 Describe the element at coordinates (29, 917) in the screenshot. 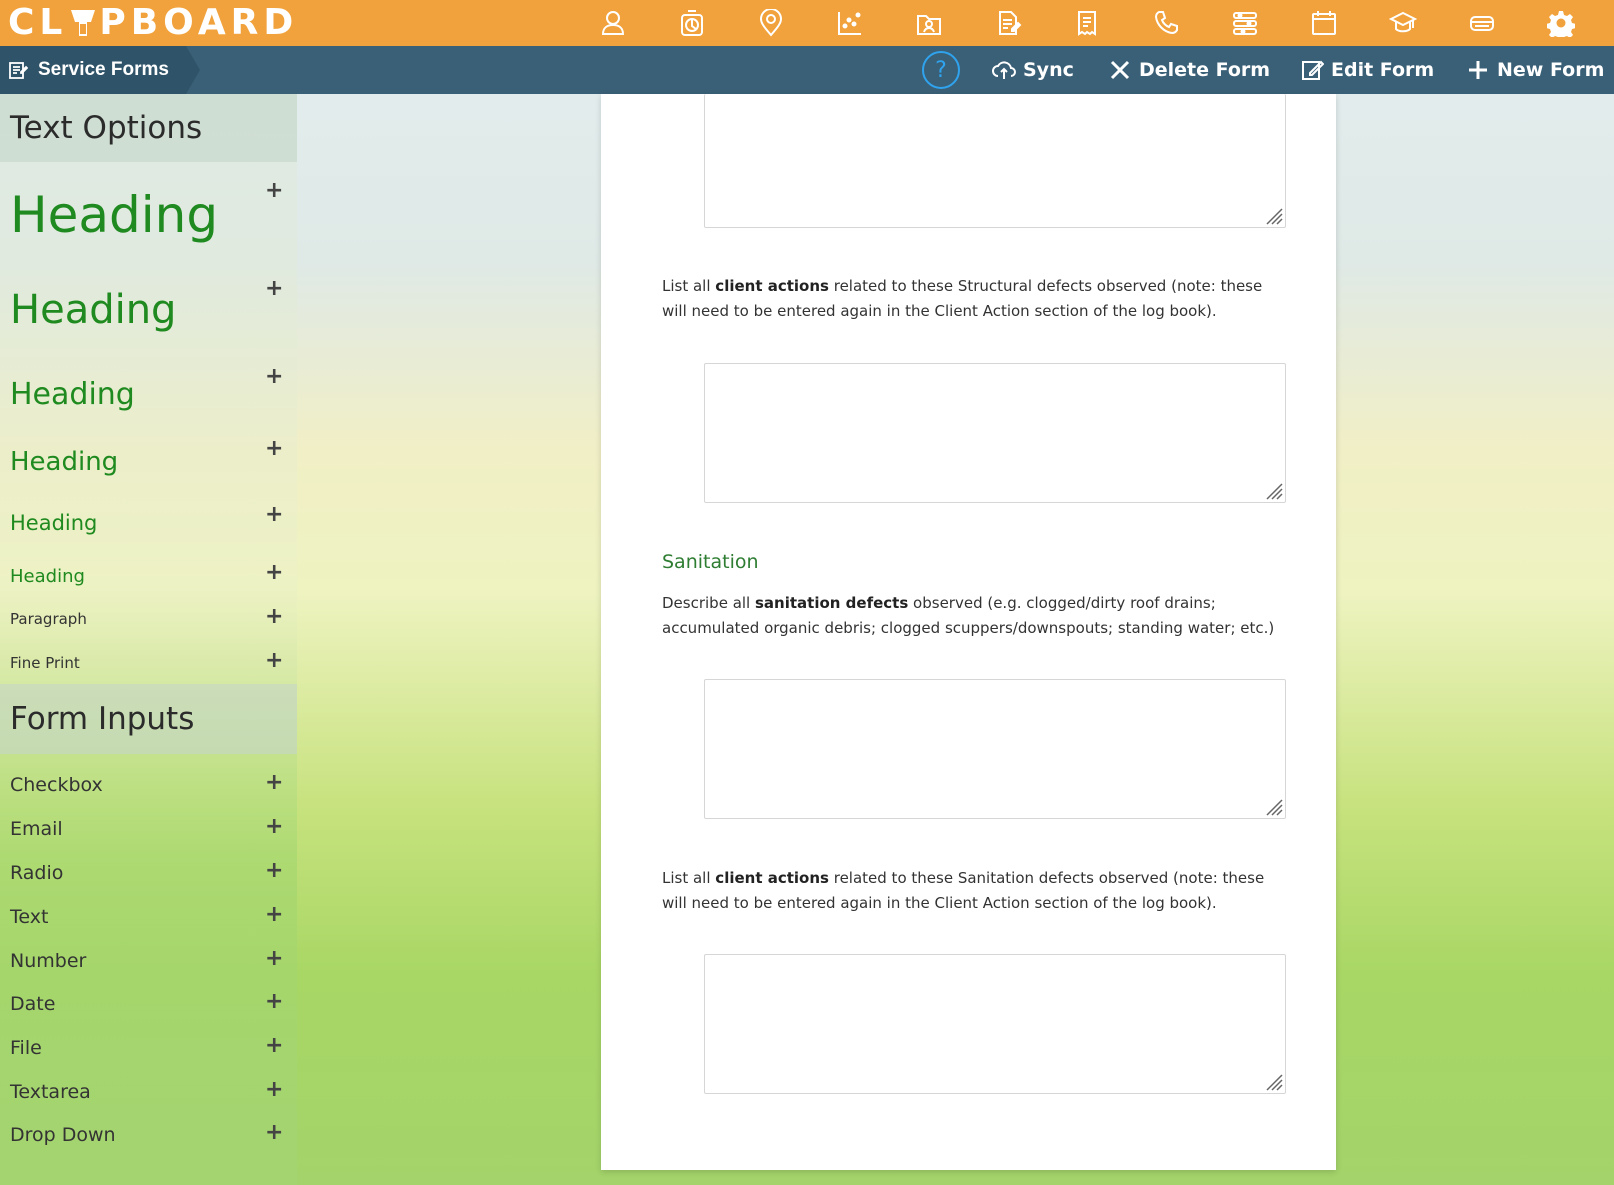

I see `option-label: Text` at that location.